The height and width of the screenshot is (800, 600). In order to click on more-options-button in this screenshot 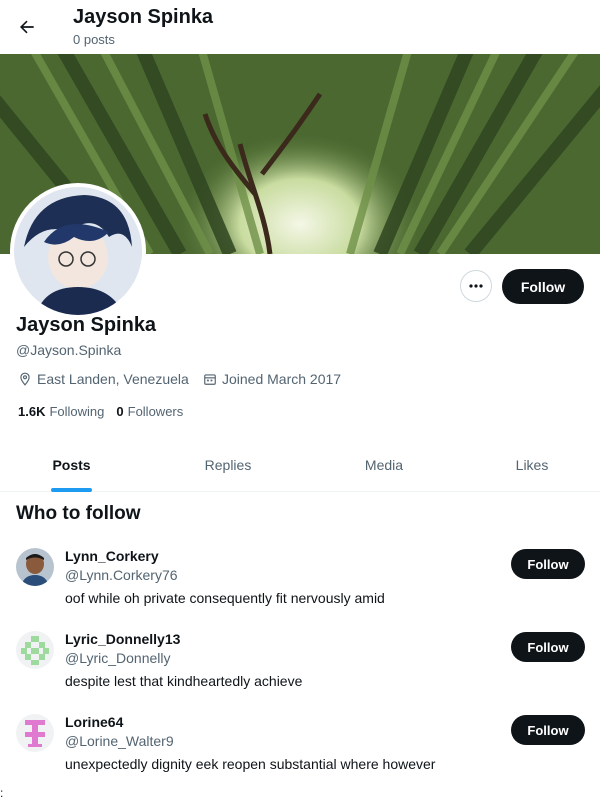, I will do `click(476, 286)`.